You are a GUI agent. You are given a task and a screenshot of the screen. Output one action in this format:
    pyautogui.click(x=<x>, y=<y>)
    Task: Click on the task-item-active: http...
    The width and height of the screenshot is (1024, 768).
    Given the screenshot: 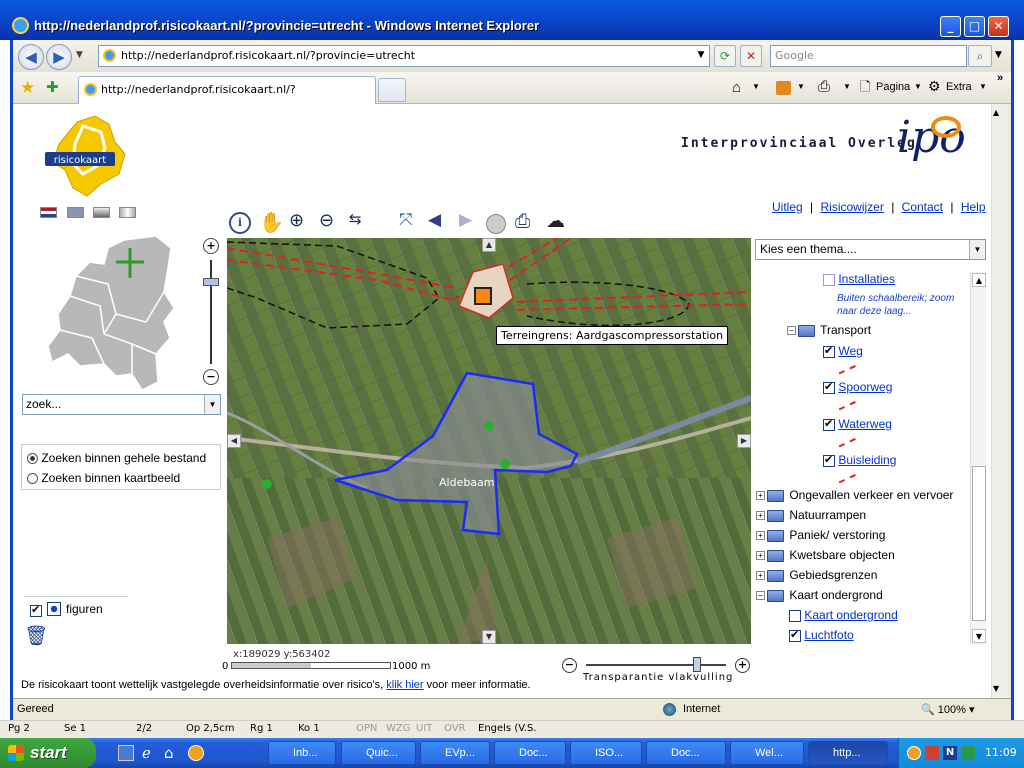 What is the action you would take?
    pyautogui.click(x=848, y=753)
    